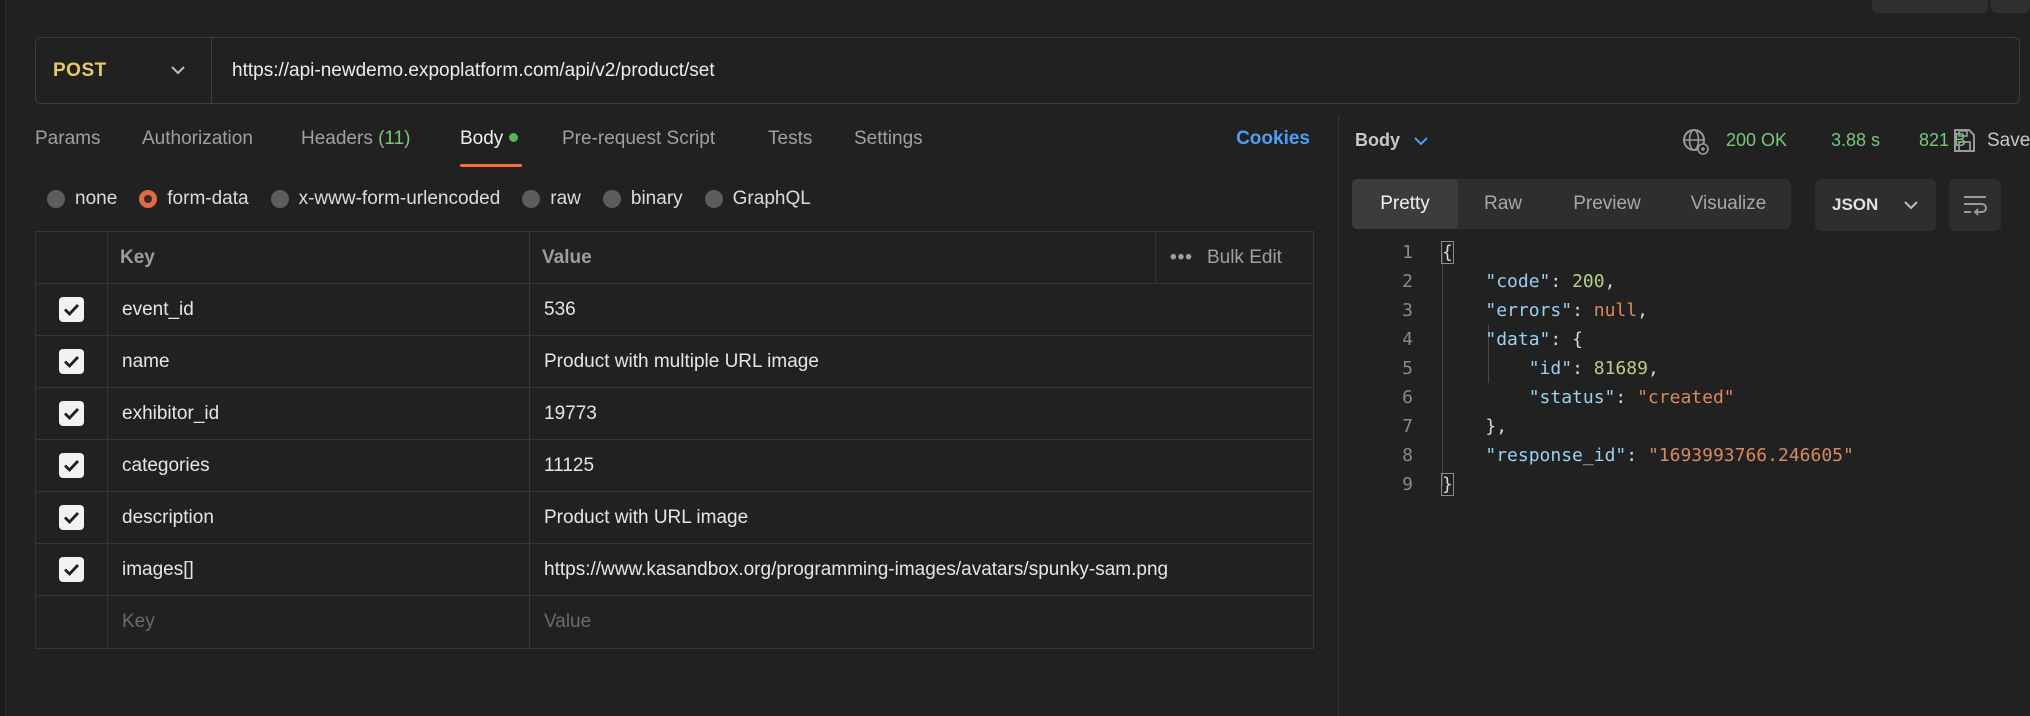 Image resolution: width=2030 pixels, height=716 pixels. What do you see at coordinates (1692, 252) in the screenshot?
I see `code-line: 1{` at bounding box center [1692, 252].